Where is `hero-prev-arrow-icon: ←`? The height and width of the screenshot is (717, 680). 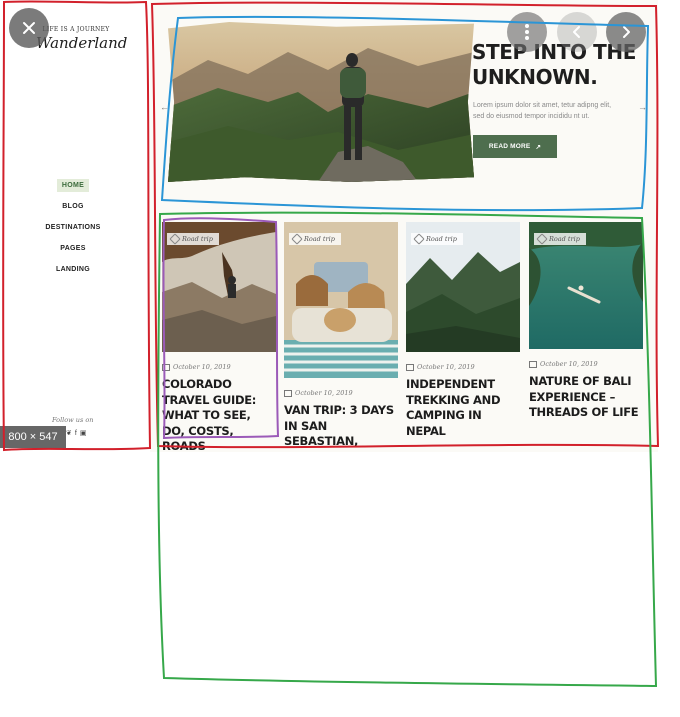 hero-prev-arrow-icon: ← is located at coordinates (164, 107).